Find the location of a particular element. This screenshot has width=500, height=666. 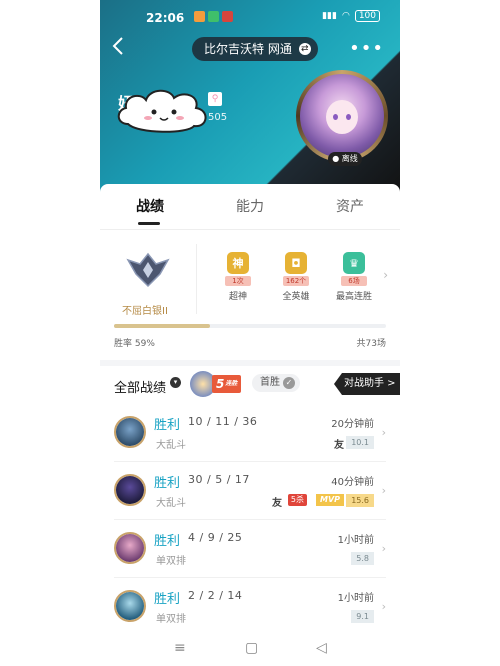

win-streak-badge: 5连胜 is located at coordinates (217, 384).